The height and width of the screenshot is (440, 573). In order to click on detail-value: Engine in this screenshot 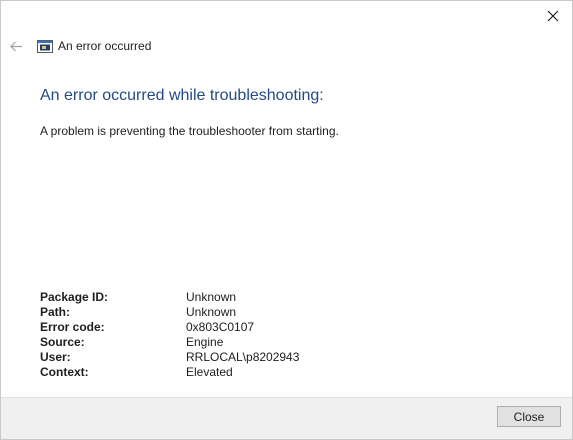, I will do `click(205, 342)`.